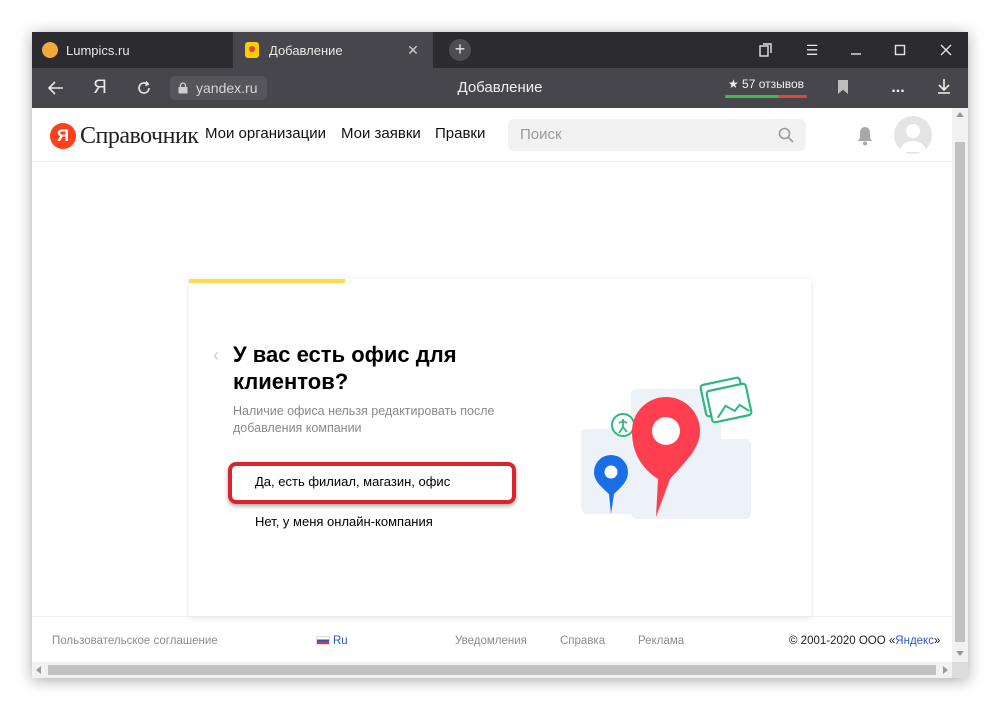  What do you see at coordinates (856, 50) in the screenshot?
I see `minimize-icon` at bounding box center [856, 50].